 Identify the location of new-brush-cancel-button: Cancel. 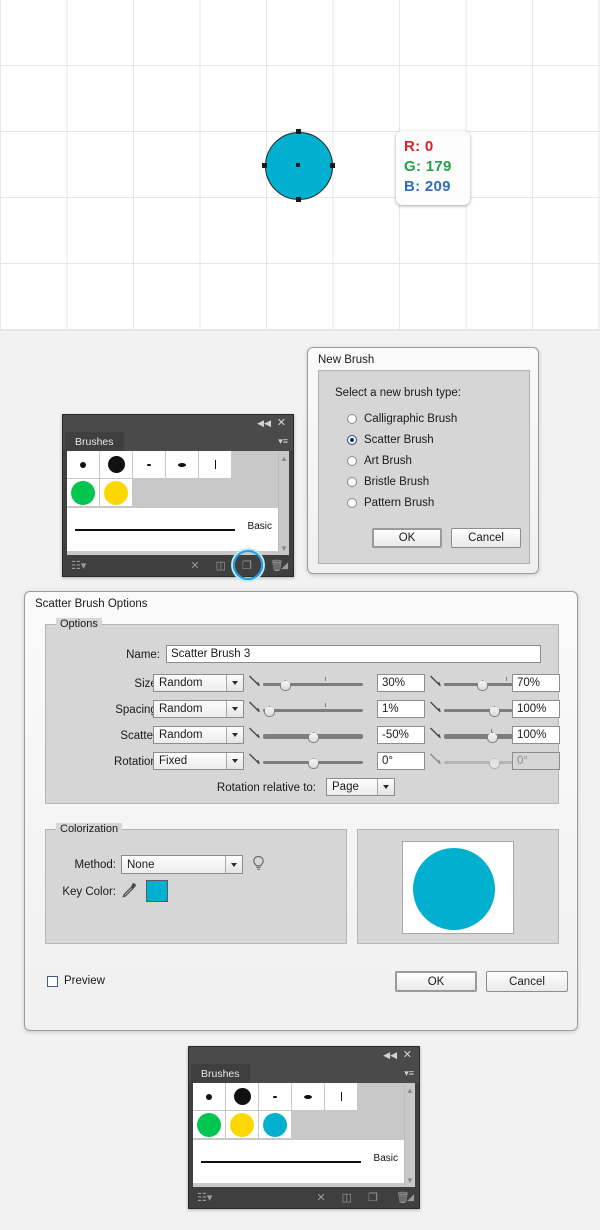
(486, 538).